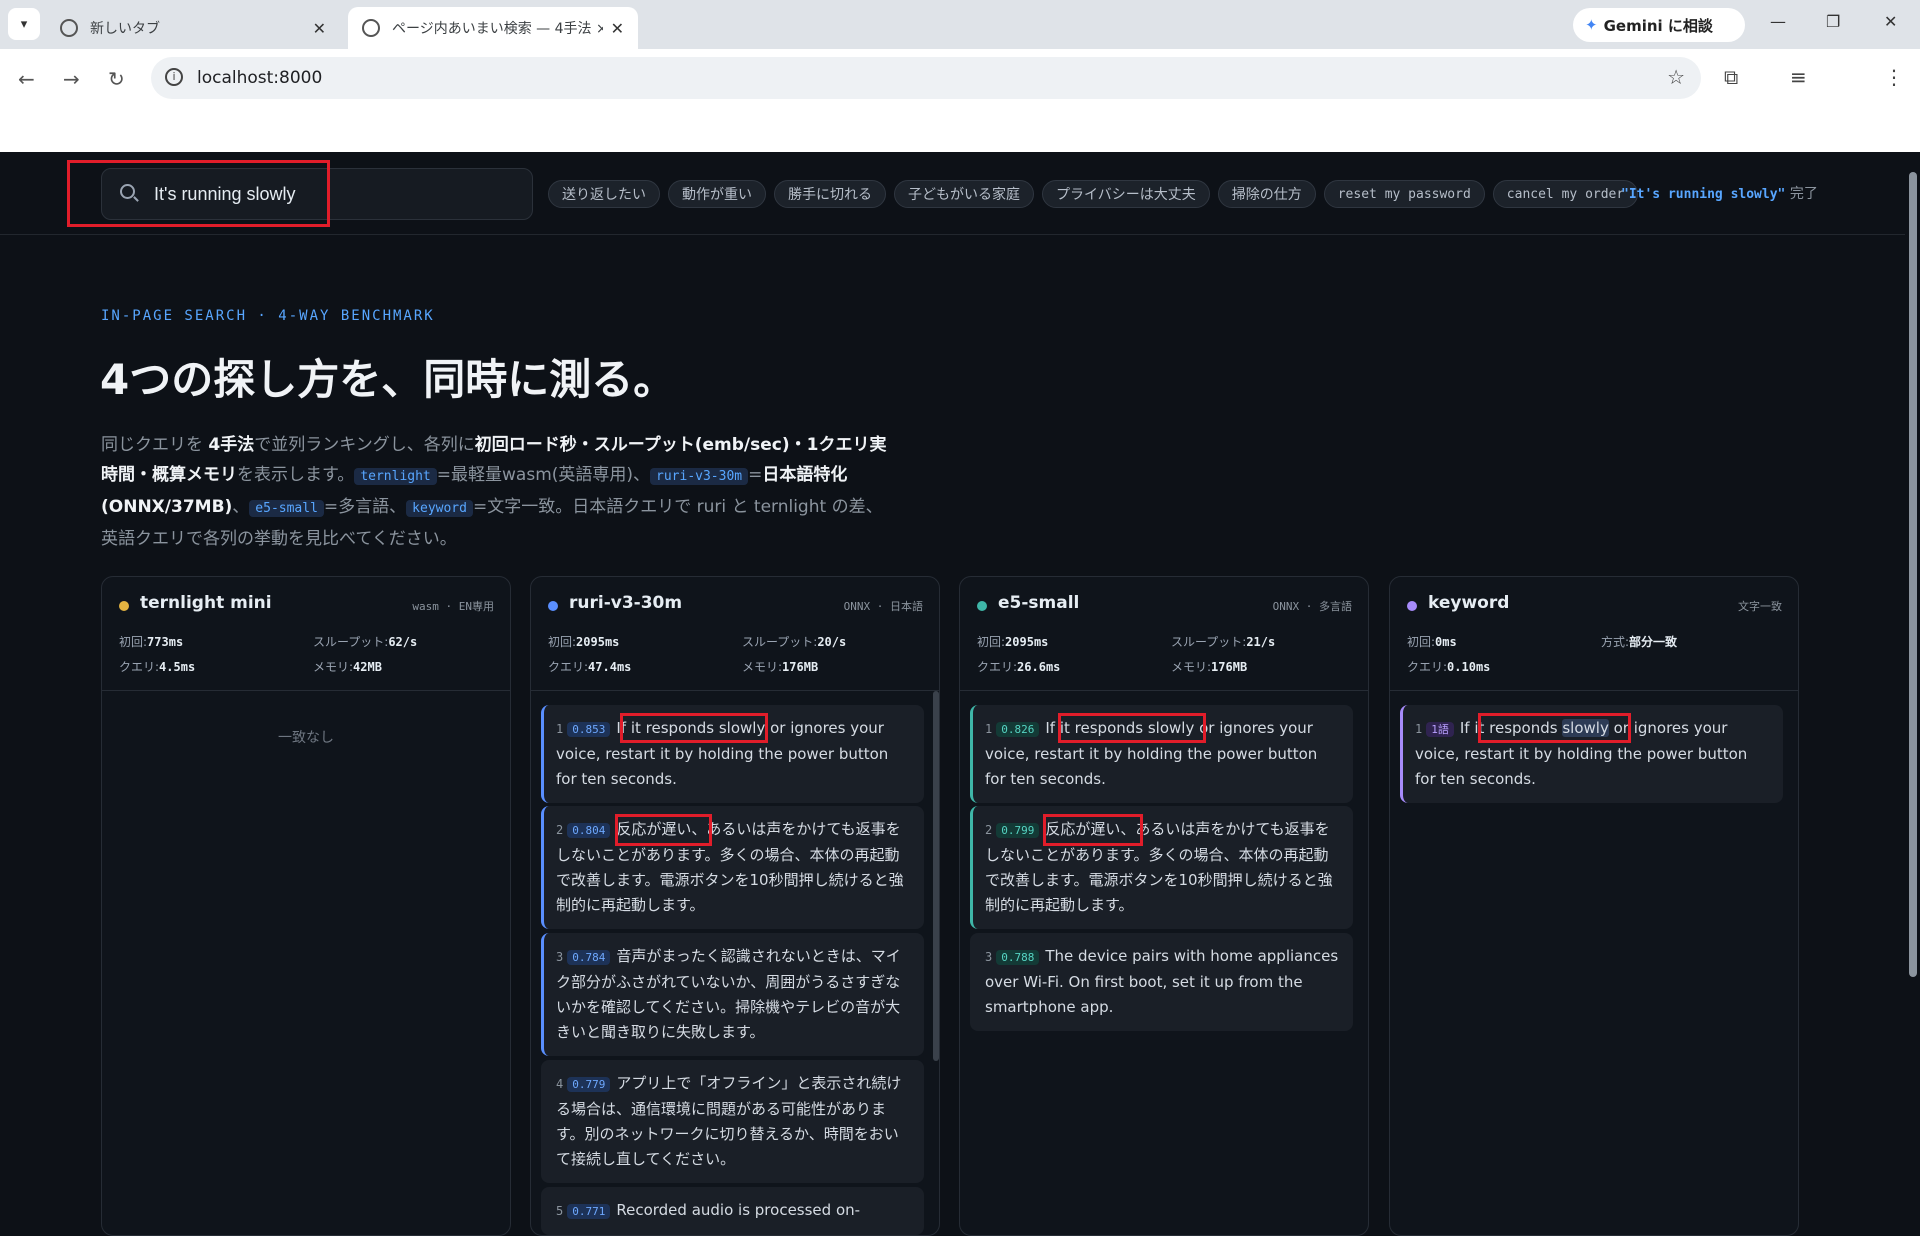 The width and height of the screenshot is (1920, 1236). I want to click on column-meta: wasm · EN専用, so click(453, 606).